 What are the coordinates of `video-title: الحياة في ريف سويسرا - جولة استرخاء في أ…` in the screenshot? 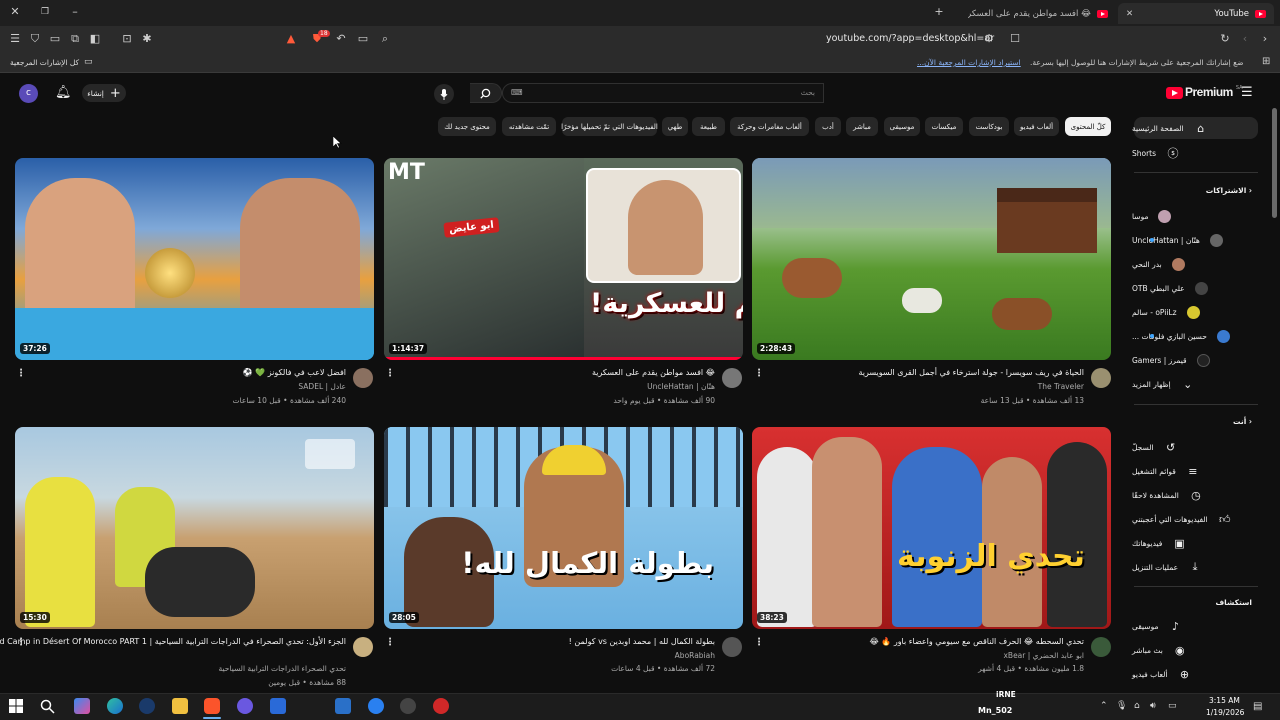 It's located at (971, 372).